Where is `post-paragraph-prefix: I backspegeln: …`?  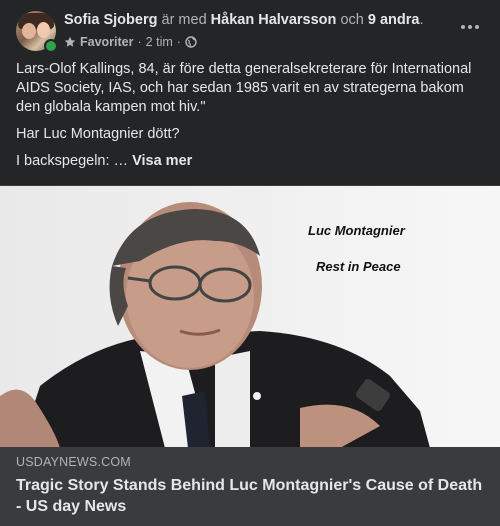 post-paragraph-prefix: I backspegeln: … is located at coordinates (72, 161).